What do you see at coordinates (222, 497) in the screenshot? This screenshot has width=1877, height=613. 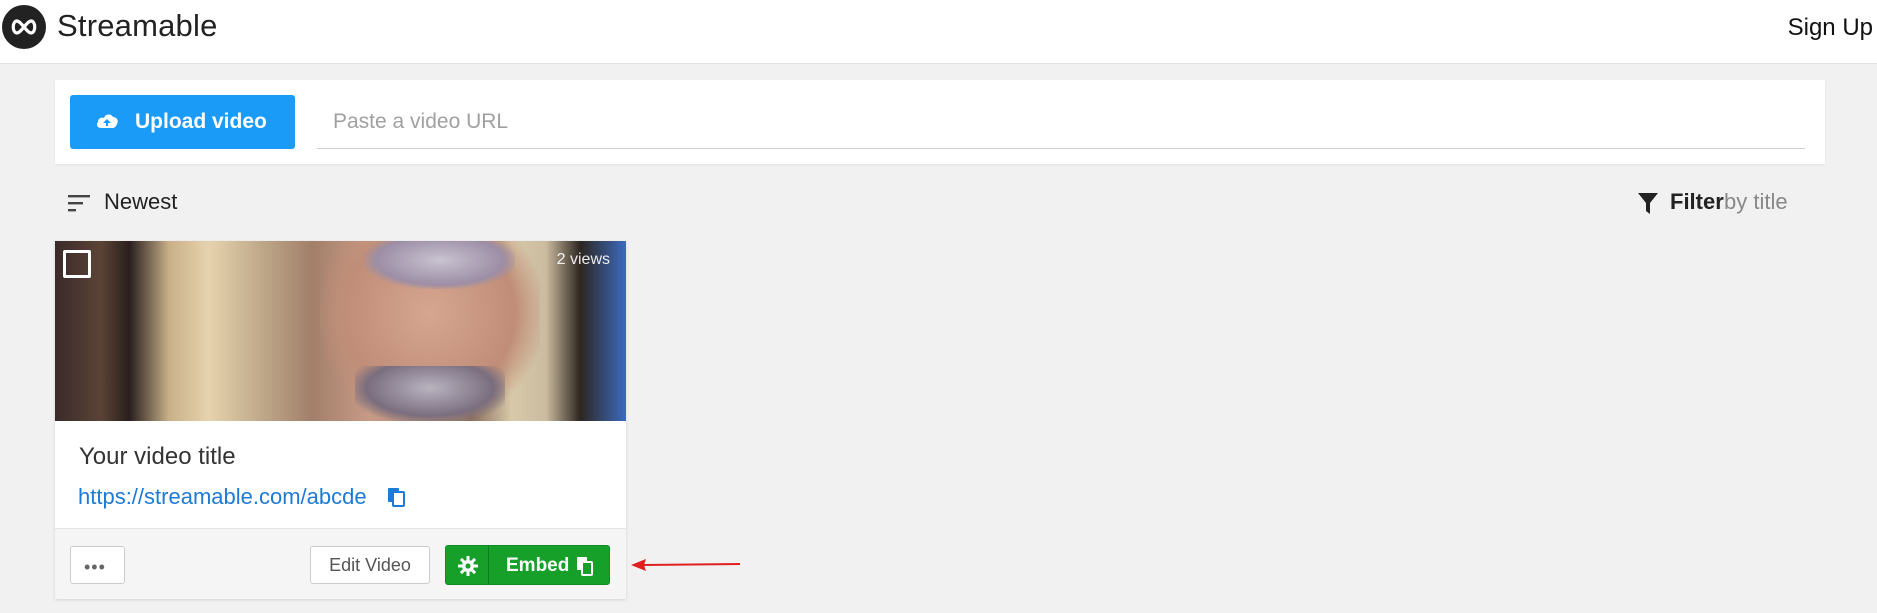 I see `video-share-link: https://streamable.com/abcde` at bounding box center [222, 497].